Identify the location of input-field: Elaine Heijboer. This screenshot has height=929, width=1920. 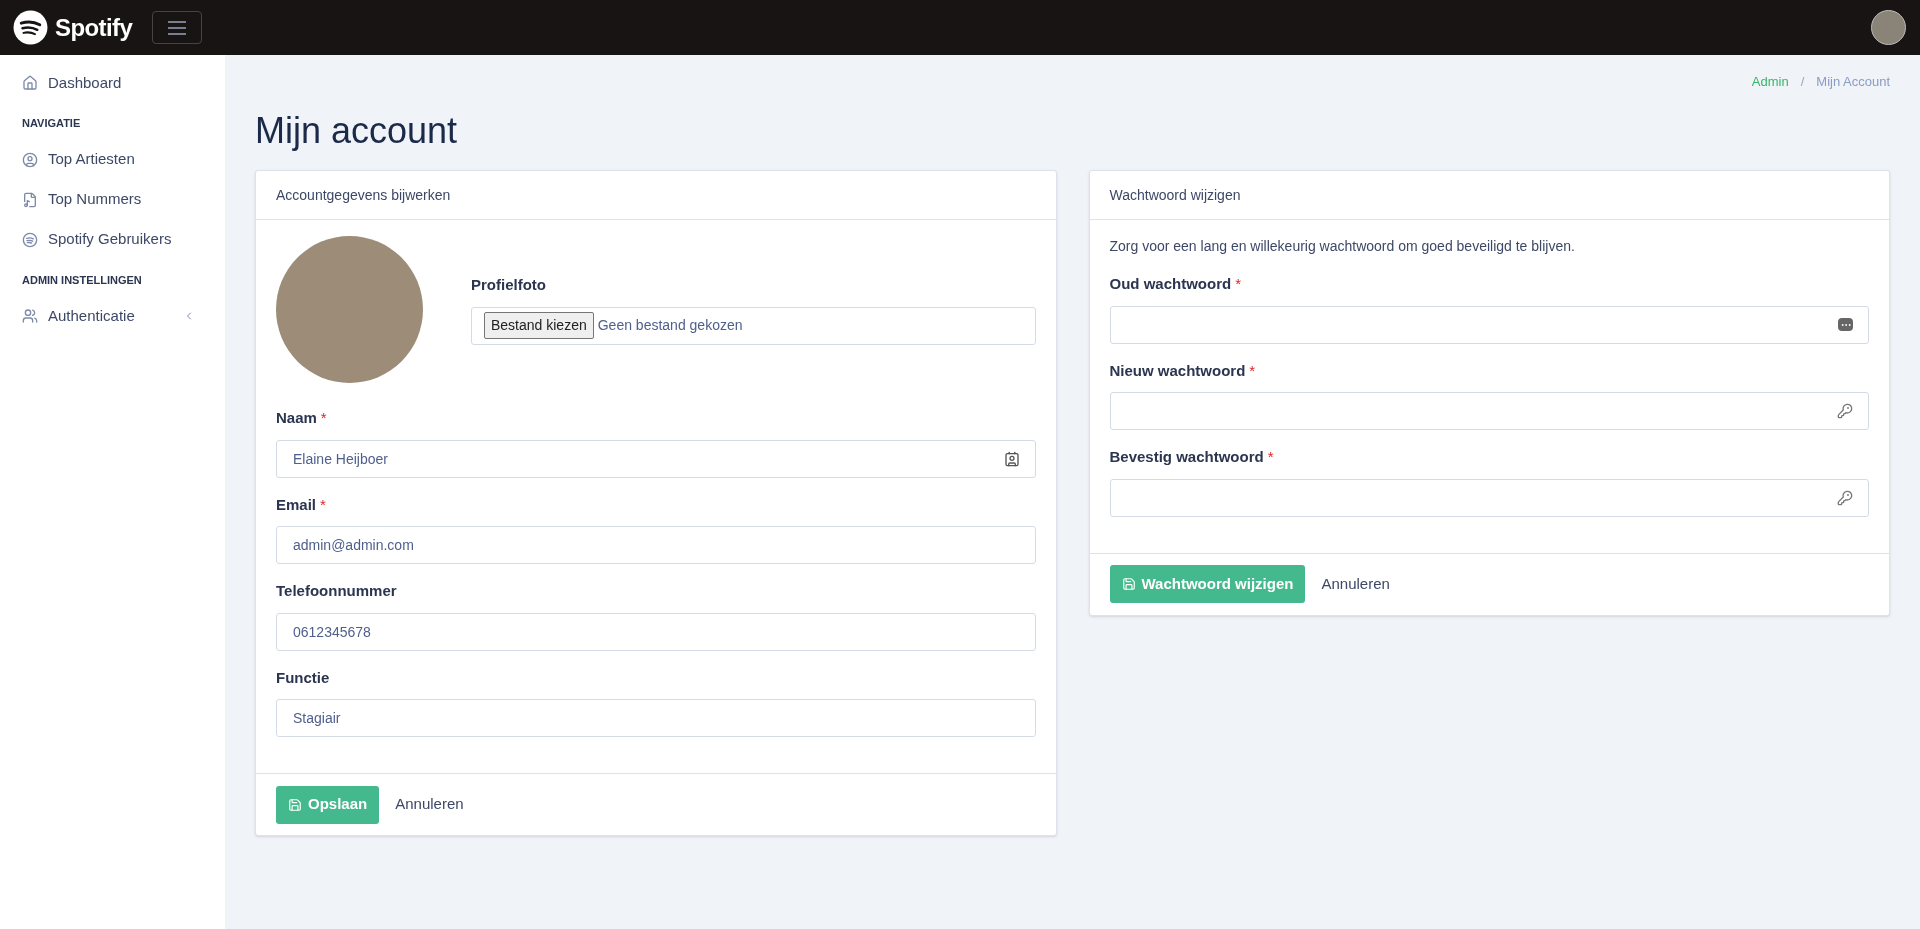
(656, 458).